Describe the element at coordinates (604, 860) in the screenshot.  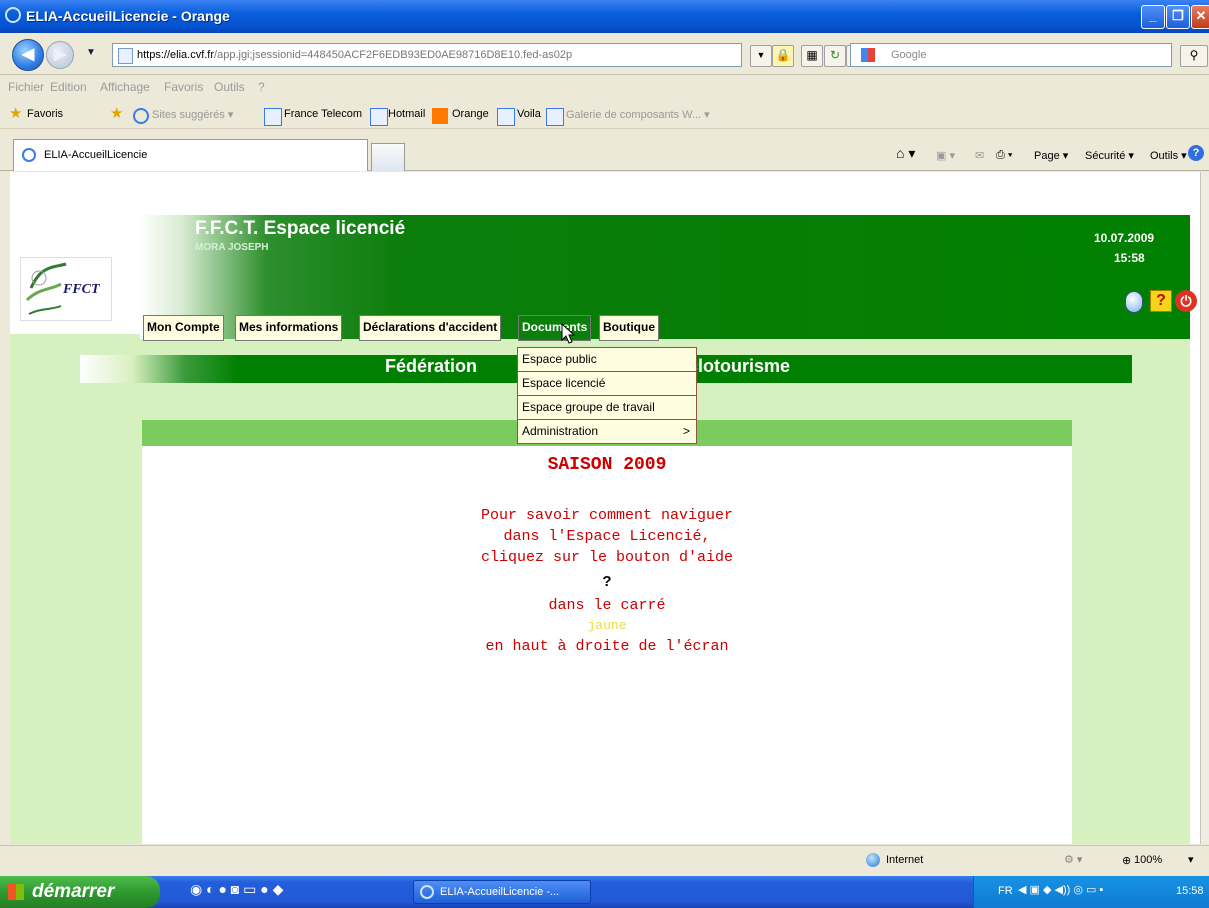
I see `status-bar: Internet ⚙ ▾ ⊕ 100% ▾` at that location.